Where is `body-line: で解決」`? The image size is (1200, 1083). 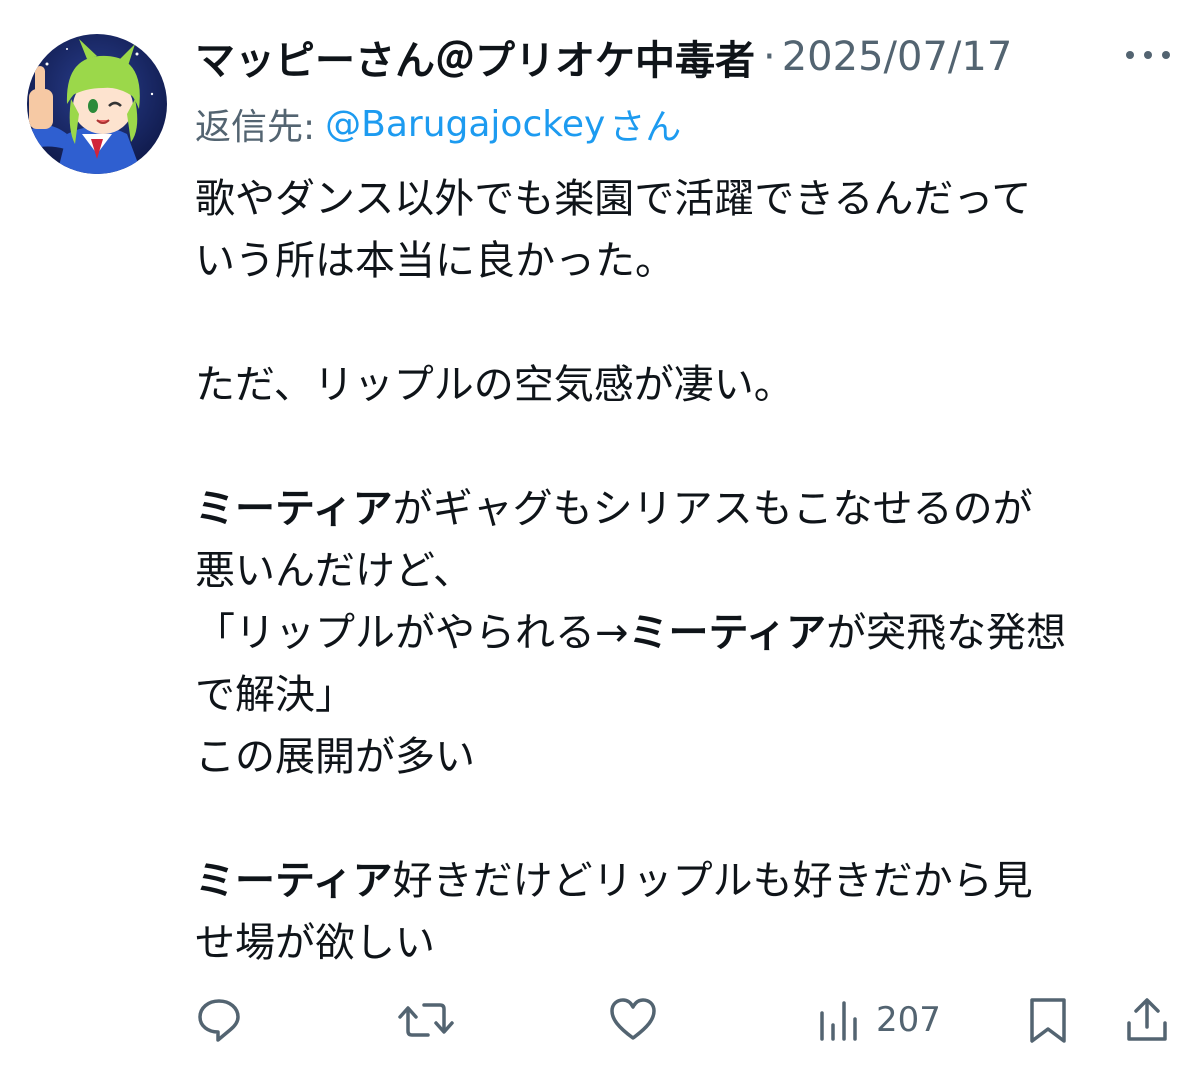
body-line: で解決」 is located at coordinates (275, 695).